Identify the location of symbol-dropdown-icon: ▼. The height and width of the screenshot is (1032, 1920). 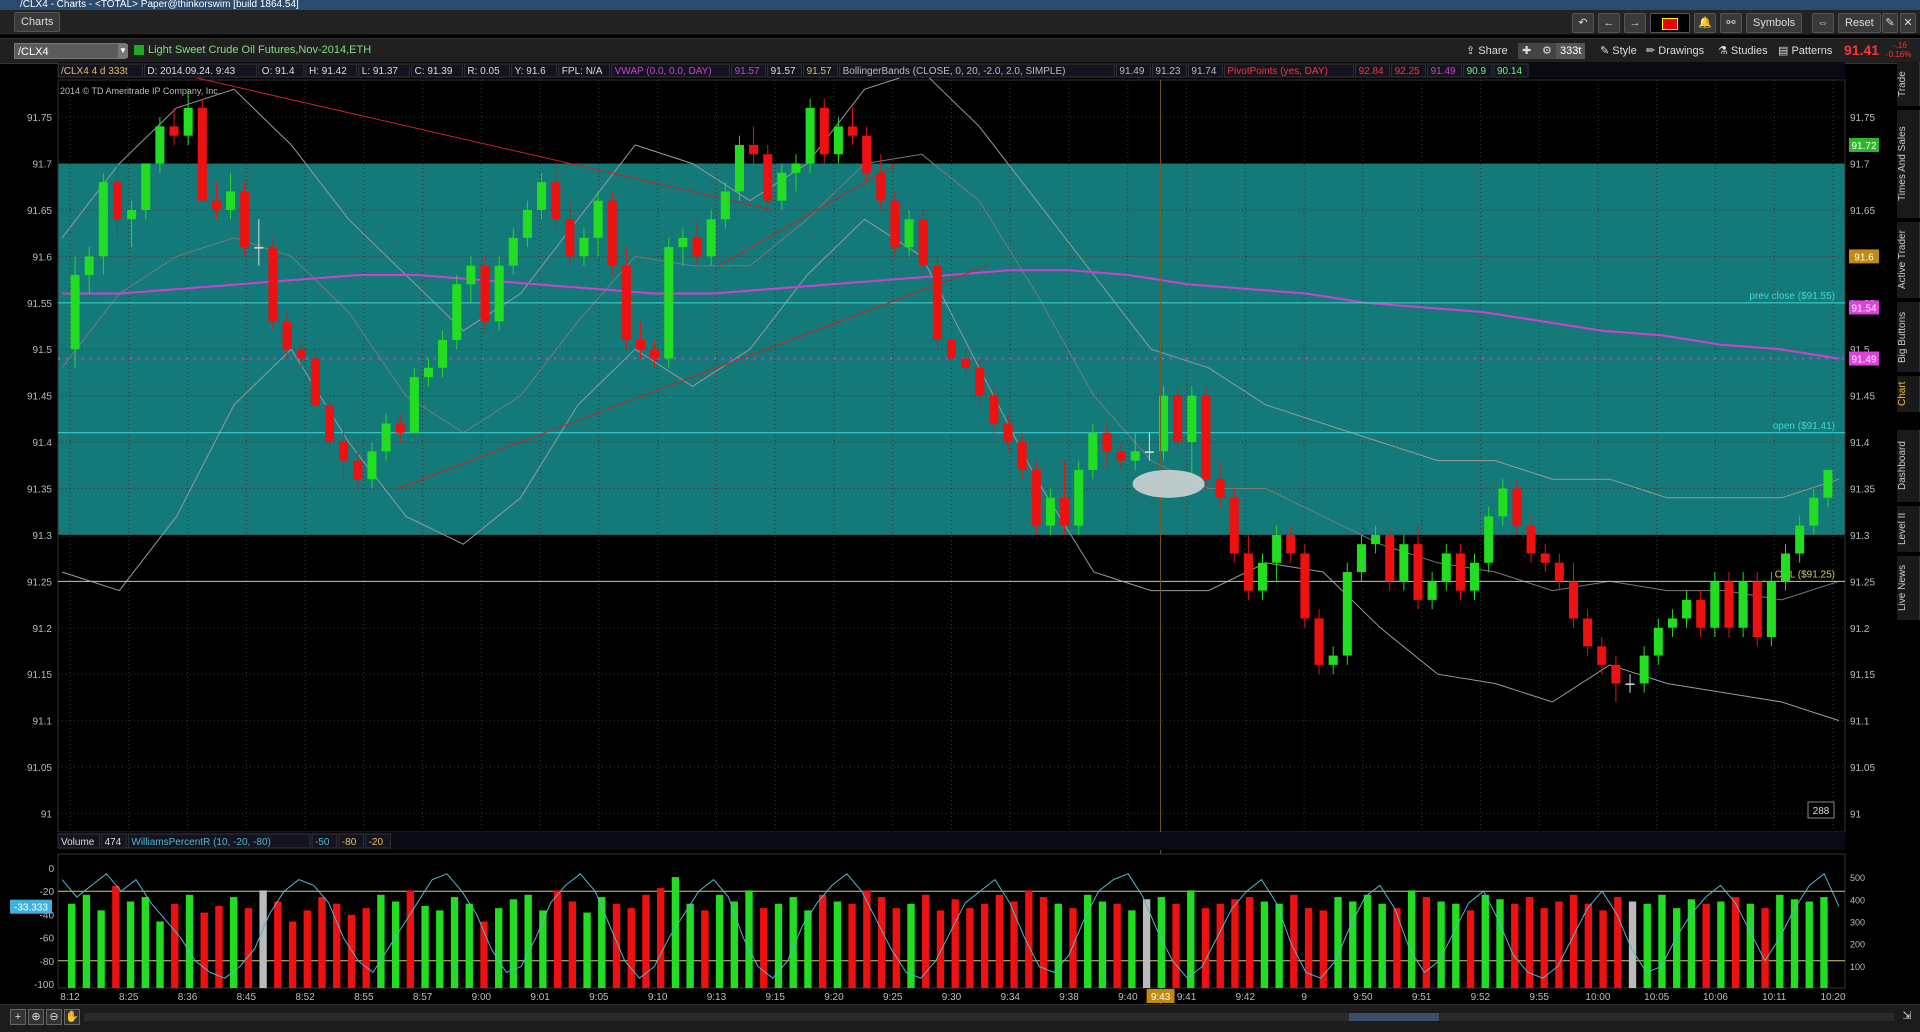
(123, 51).